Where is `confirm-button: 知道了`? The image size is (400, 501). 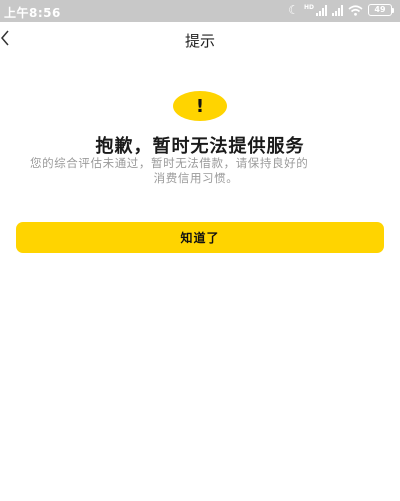
confirm-button: 知道了 is located at coordinates (200, 237).